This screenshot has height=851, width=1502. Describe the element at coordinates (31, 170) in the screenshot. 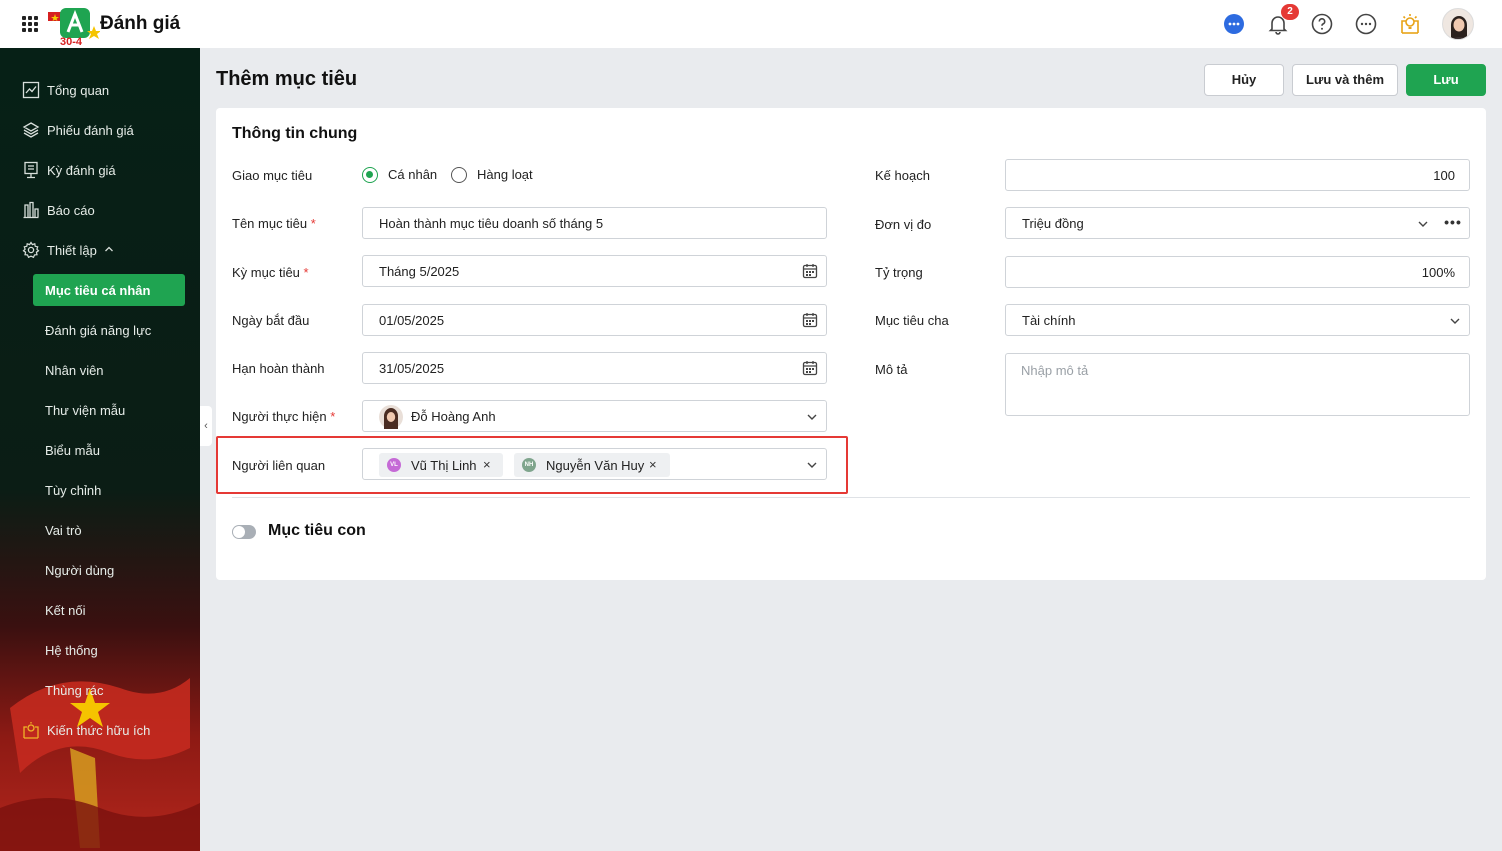

I see `period-icon` at that location.